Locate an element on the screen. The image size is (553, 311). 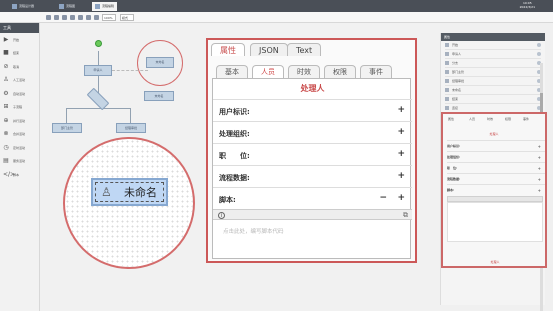
save-icon is located at coordinates (48, 17).